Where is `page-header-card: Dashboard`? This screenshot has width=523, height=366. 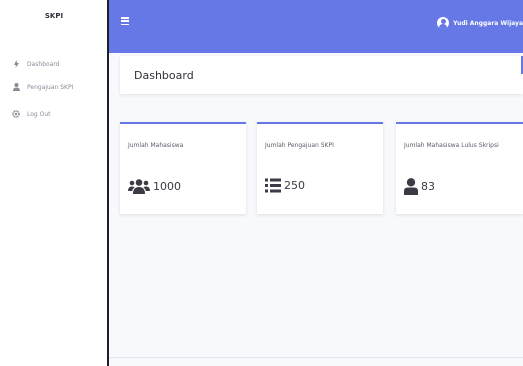 page-header-card: Dashboard is located at coordinates (321, 75).